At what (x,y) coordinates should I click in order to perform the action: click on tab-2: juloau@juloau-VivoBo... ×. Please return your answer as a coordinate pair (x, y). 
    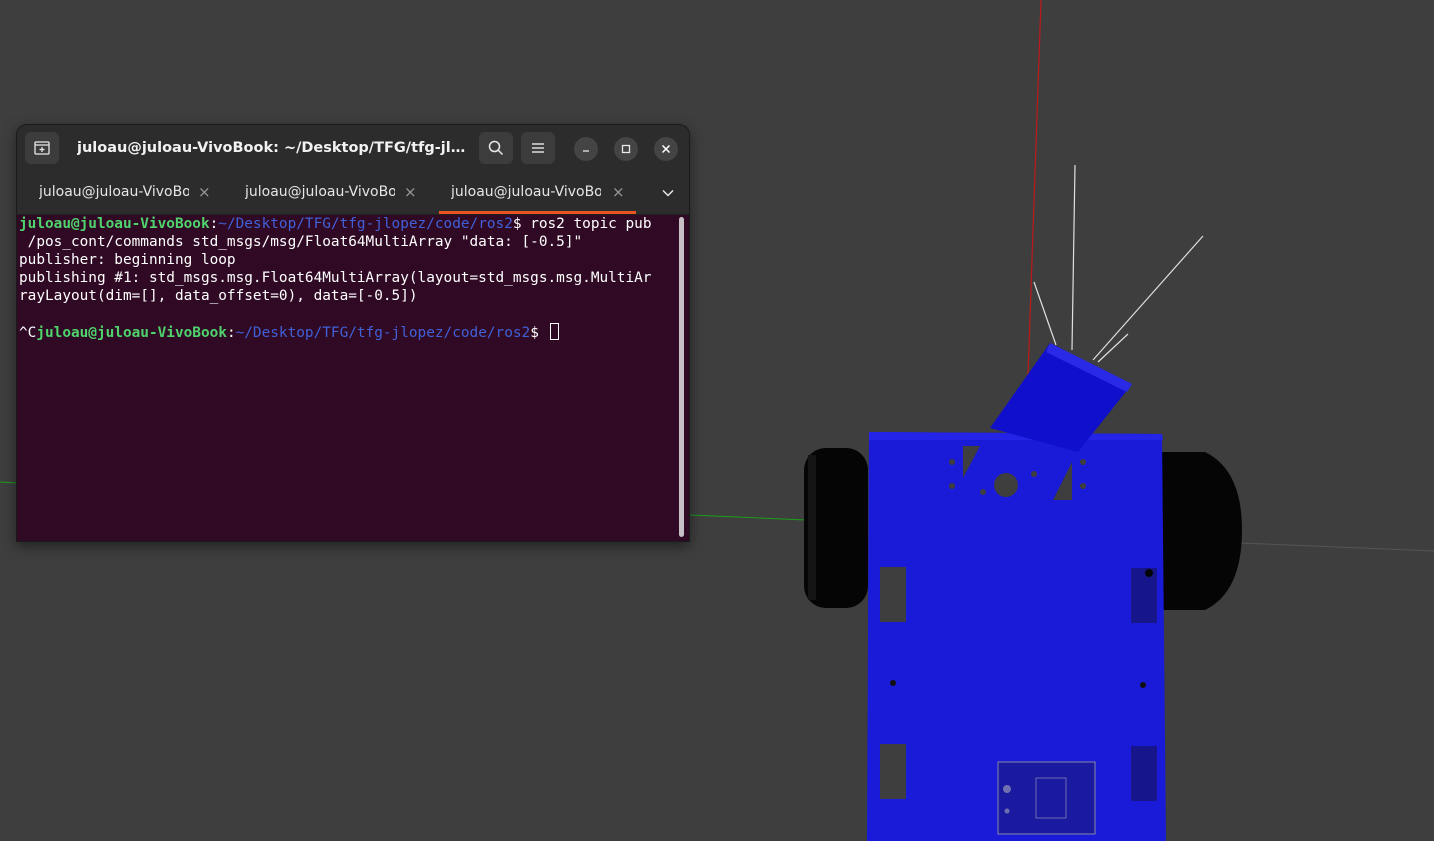
    Looking at the image, I should click on (323, 192).